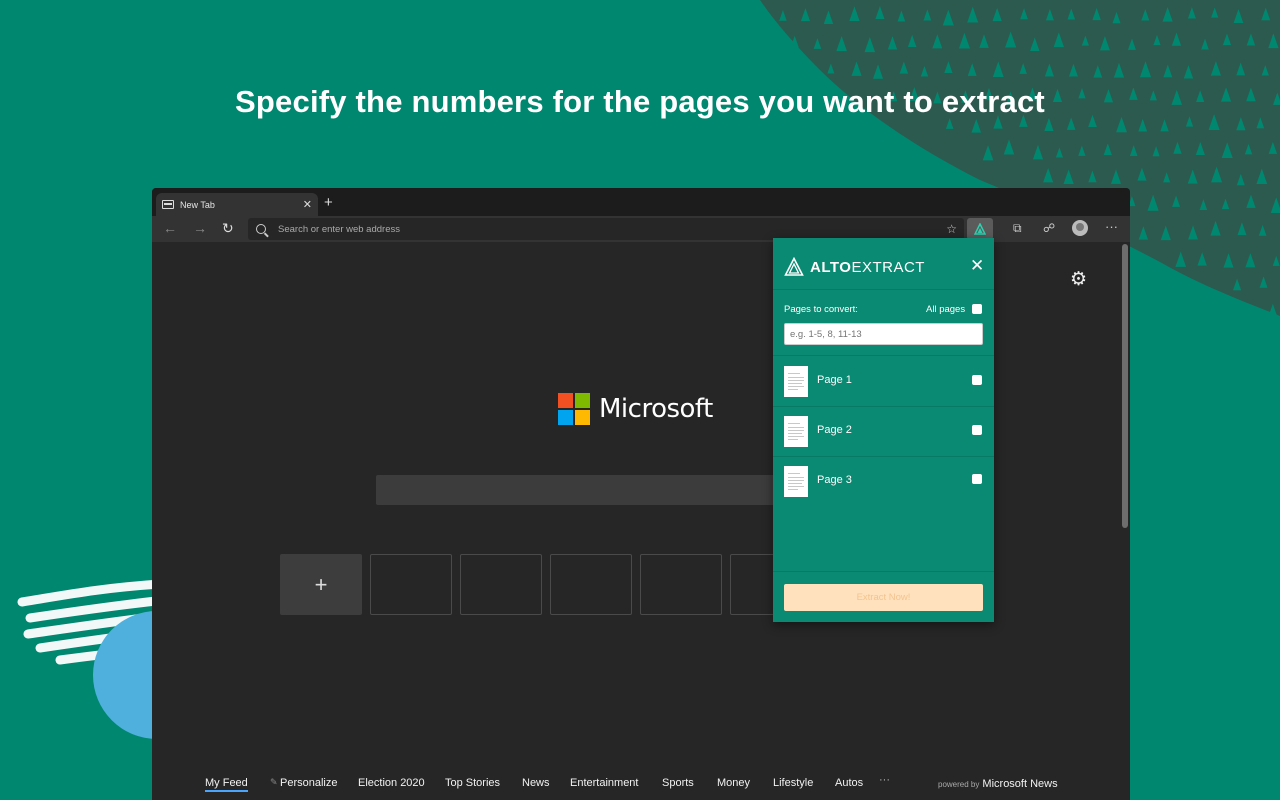 The height and width of the screenshot is (800, 1280). I want to click on feed-more-icon: ···, so click(884, 780).